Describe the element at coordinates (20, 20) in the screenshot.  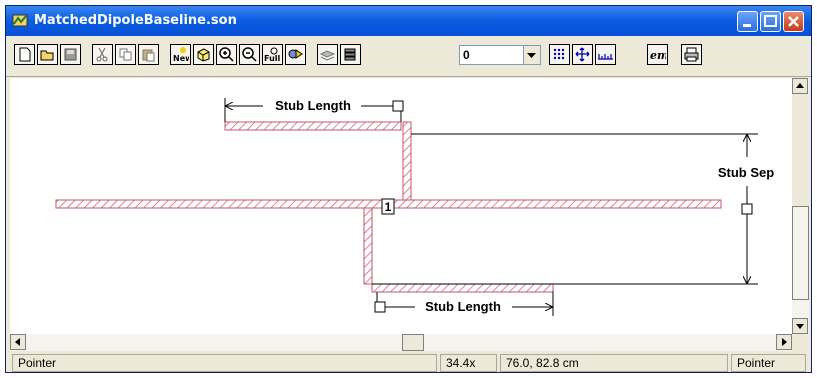
I see `app-icon` at that location.